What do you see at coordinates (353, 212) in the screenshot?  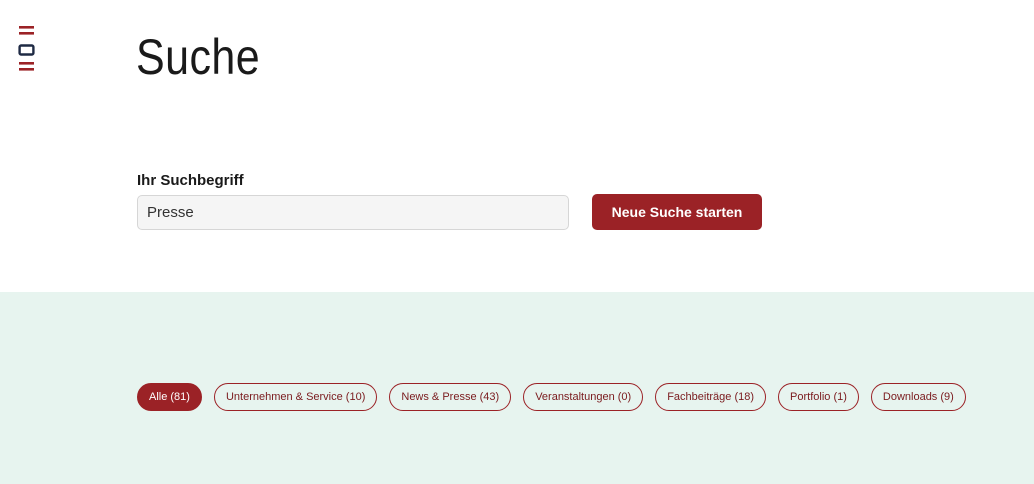 I see `search-input` at bounding box center [353, 212].